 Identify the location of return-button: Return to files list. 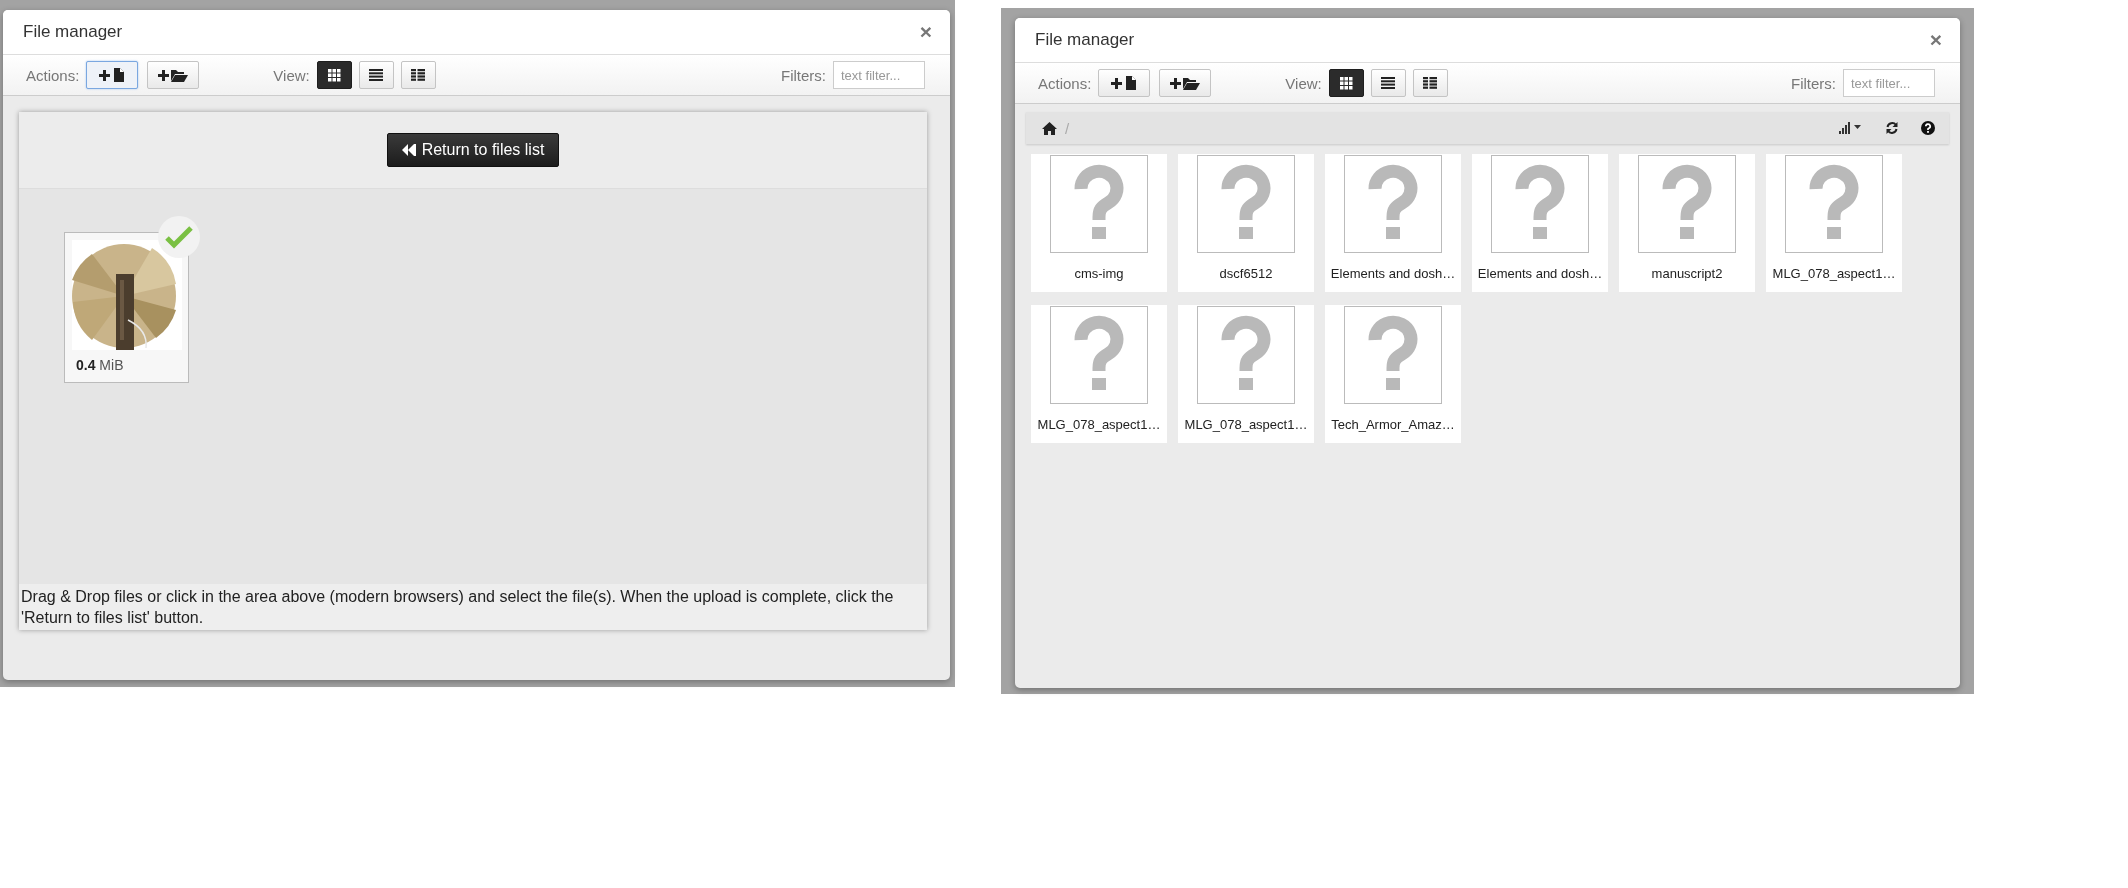
(473, 150).